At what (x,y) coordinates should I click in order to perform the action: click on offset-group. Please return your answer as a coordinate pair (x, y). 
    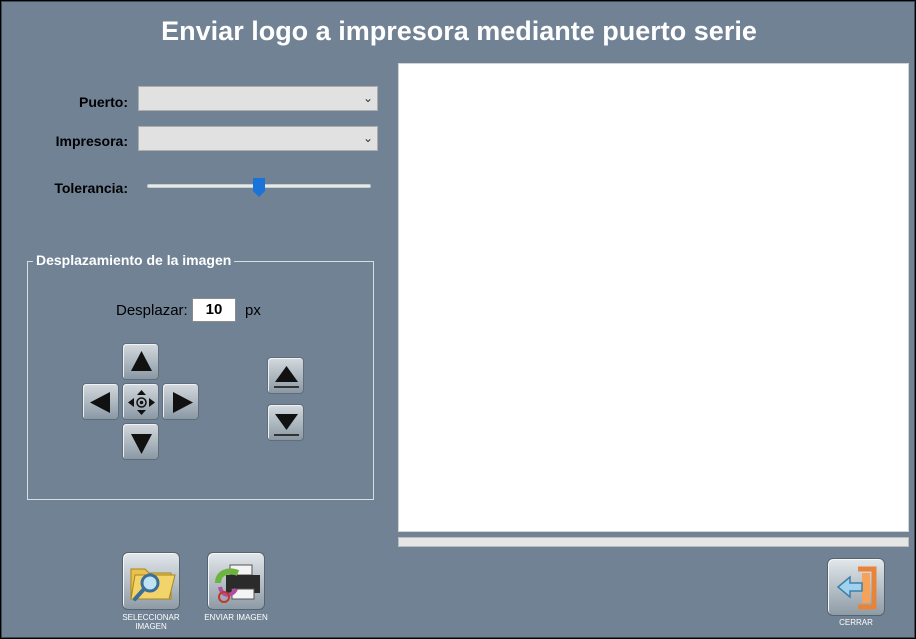
    Looking at the image, I should click on (200, 380).